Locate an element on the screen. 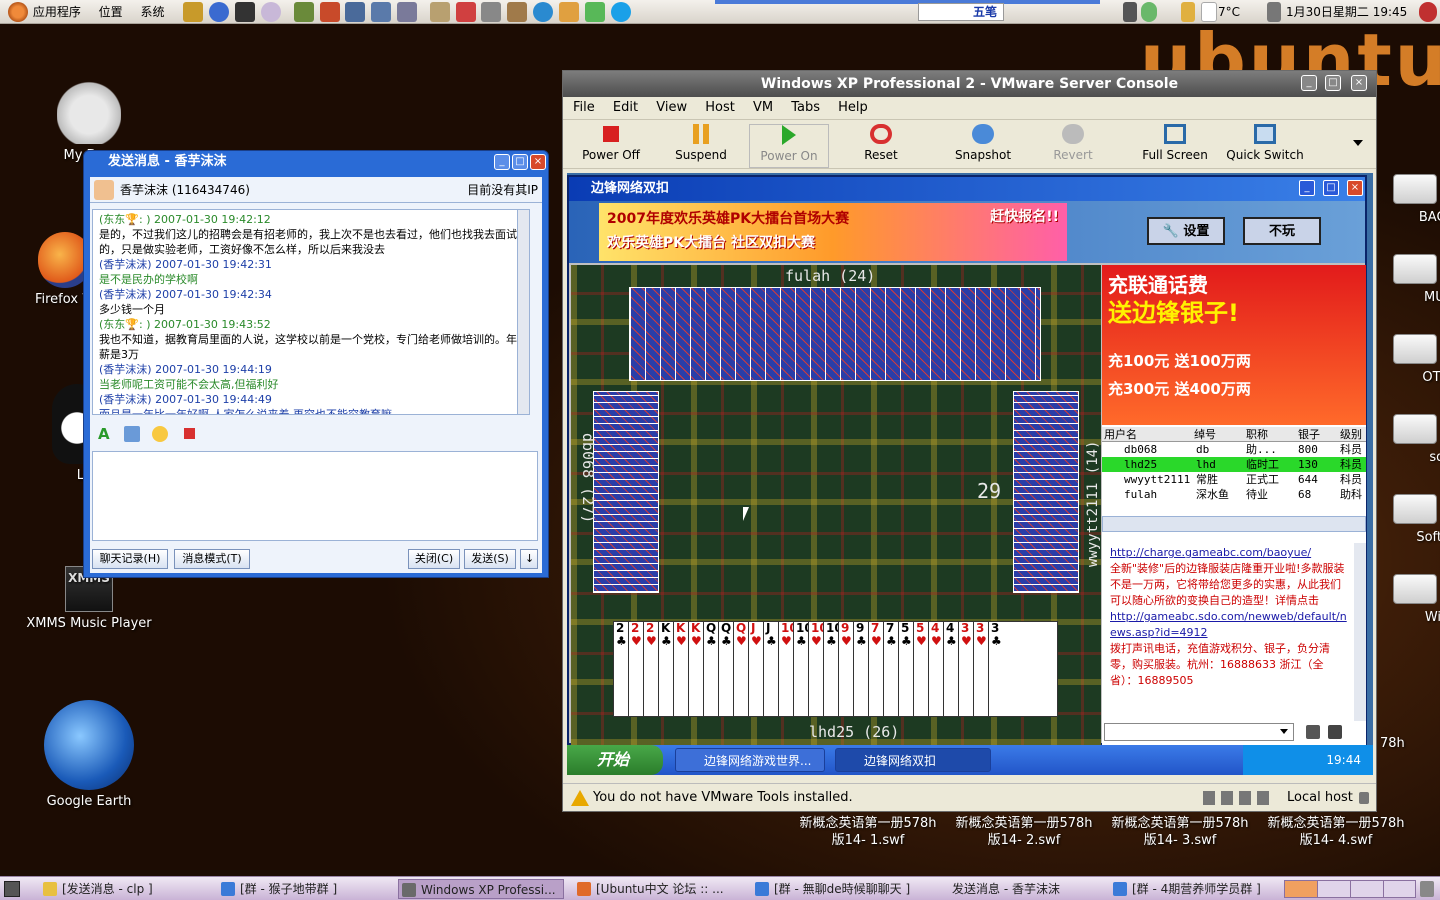 This screenshot has height=900, width=1440. file-swf-1: 新概念英语第一册578h 版14- 1.swf is located at coordinates (868, 832).